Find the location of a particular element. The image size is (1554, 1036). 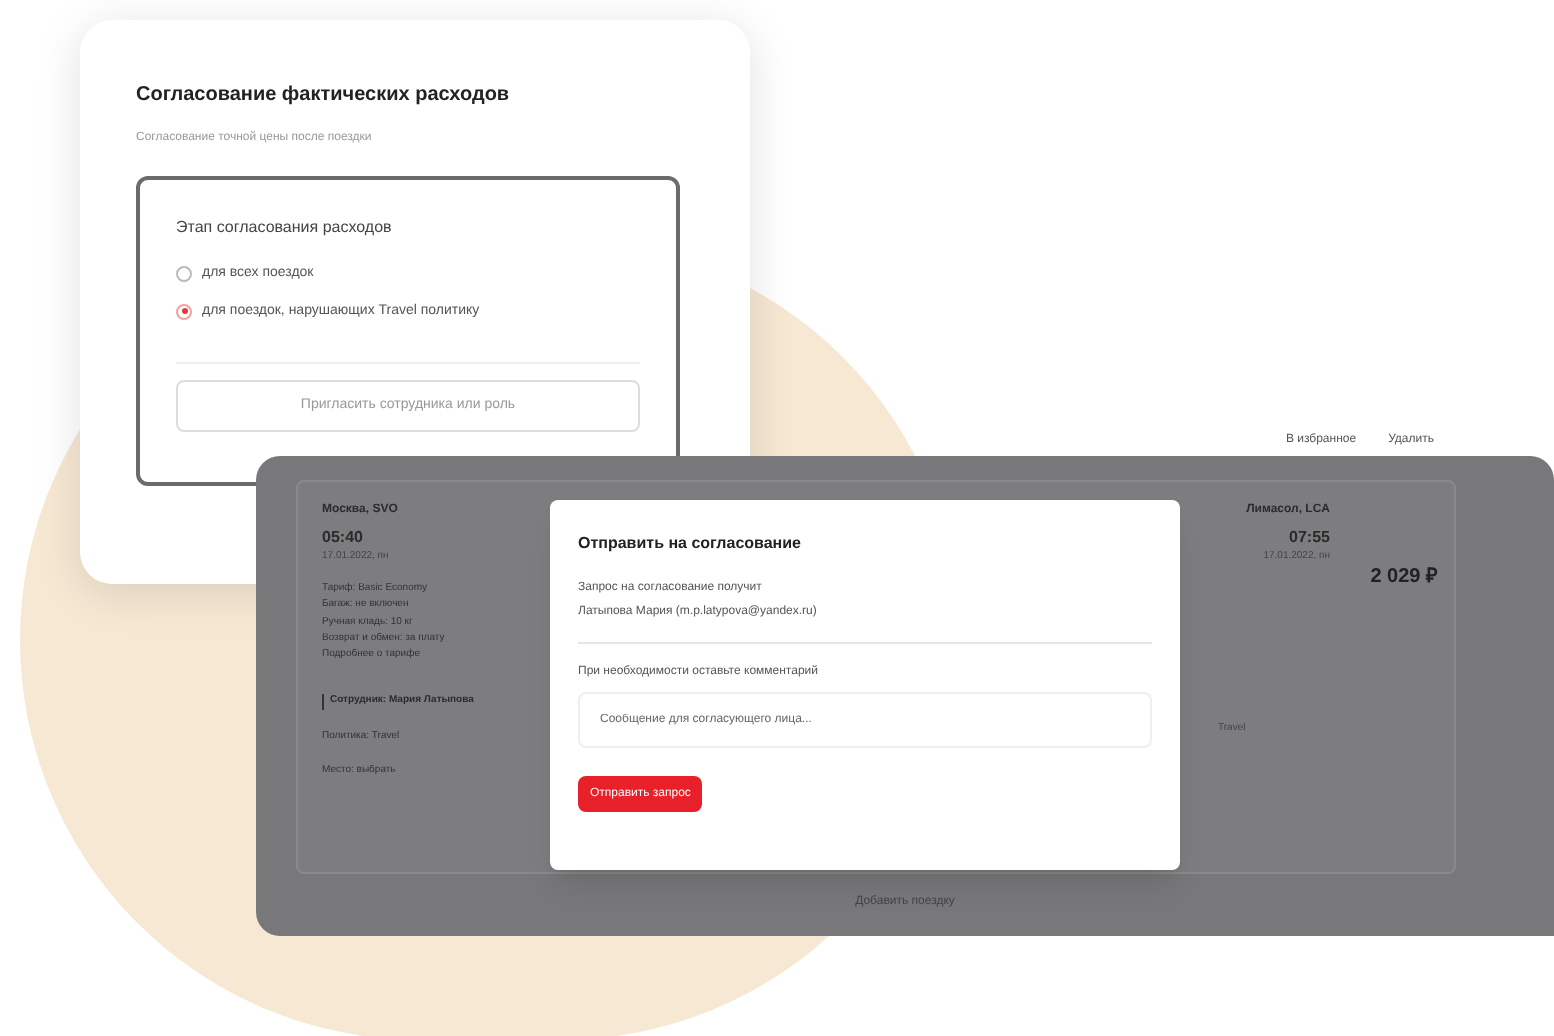

arrival-time: 07:55 is located at coordinates (1309, 538).